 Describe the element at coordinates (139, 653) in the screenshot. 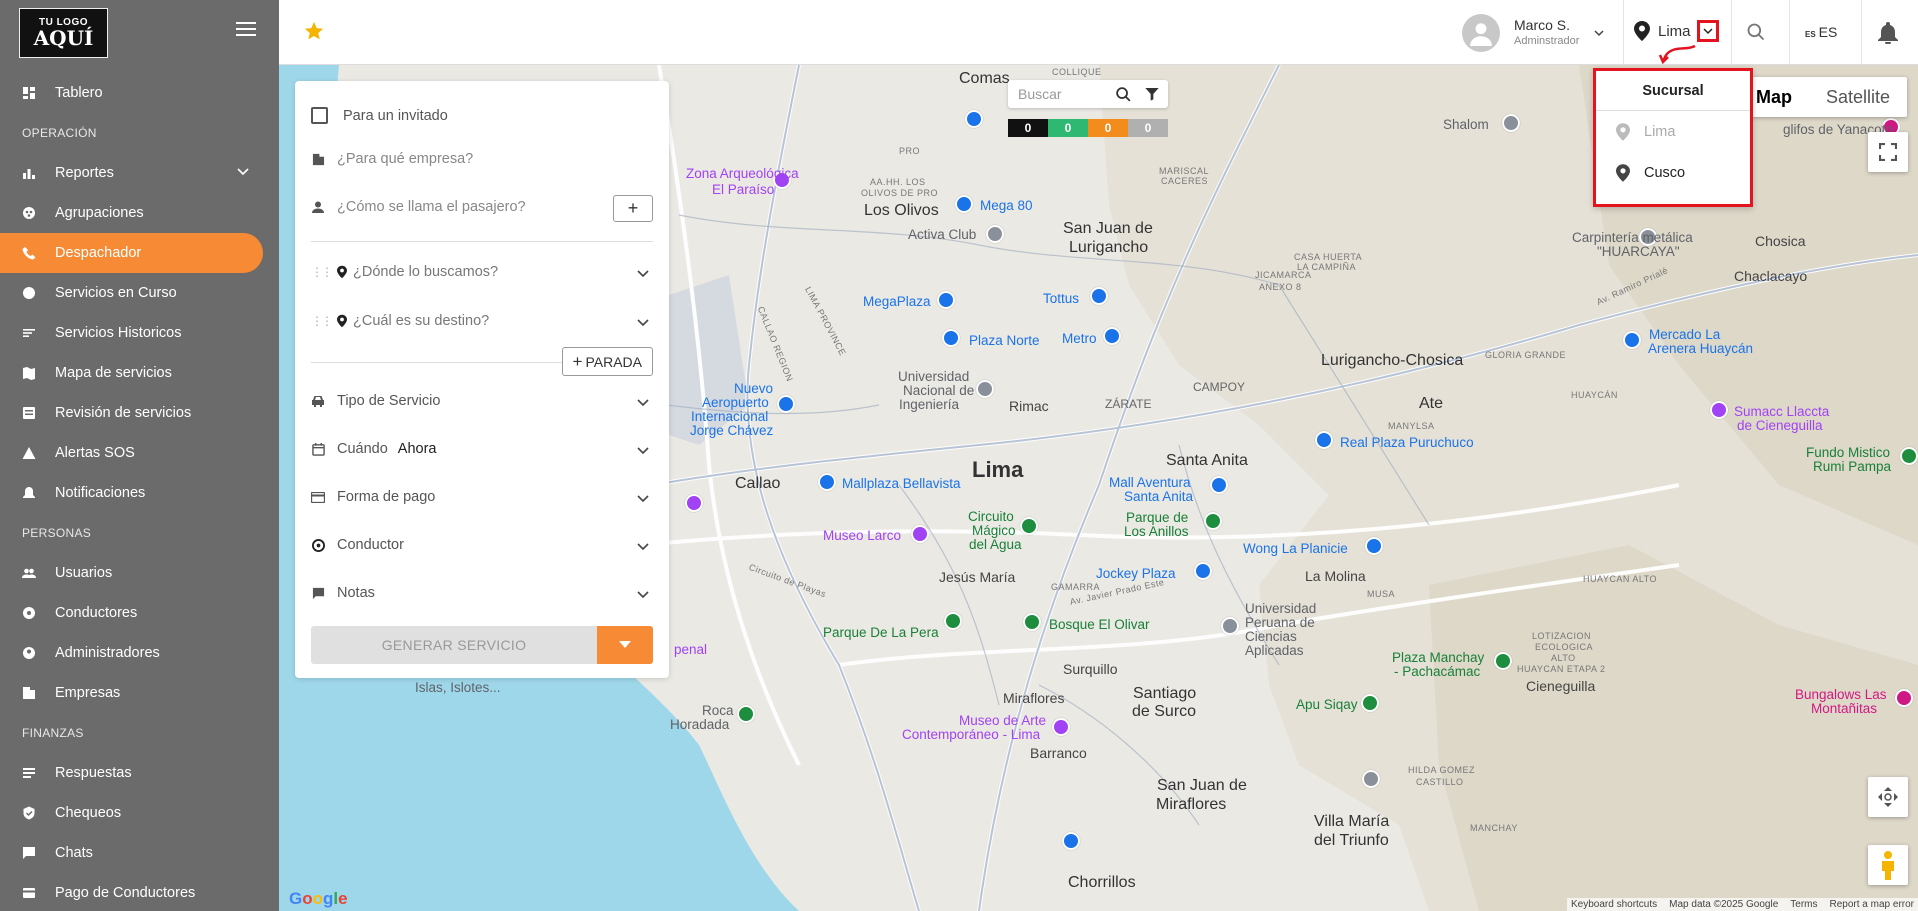

I see `sidebar-item-administradores: Administradores` at that location.